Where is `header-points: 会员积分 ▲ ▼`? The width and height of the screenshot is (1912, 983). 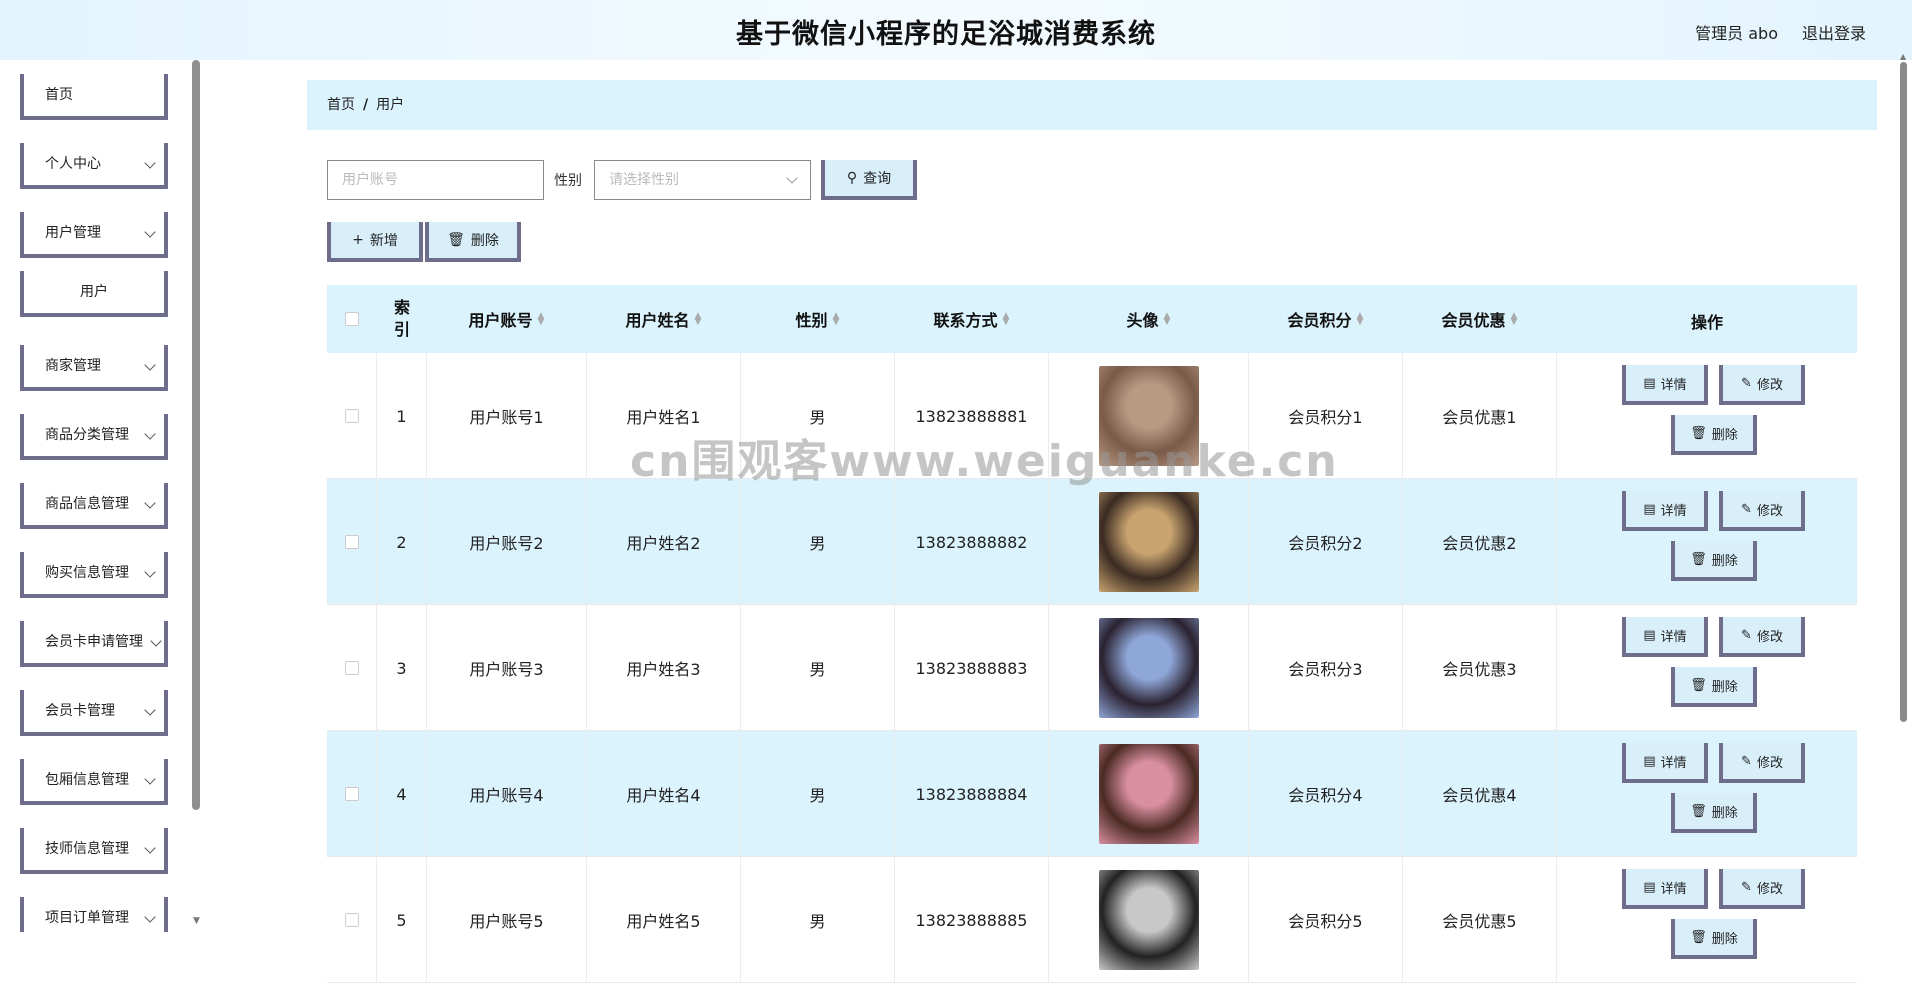 header-points: 会员积分 ▲ ▼ is located at coordinates (1326, 319).